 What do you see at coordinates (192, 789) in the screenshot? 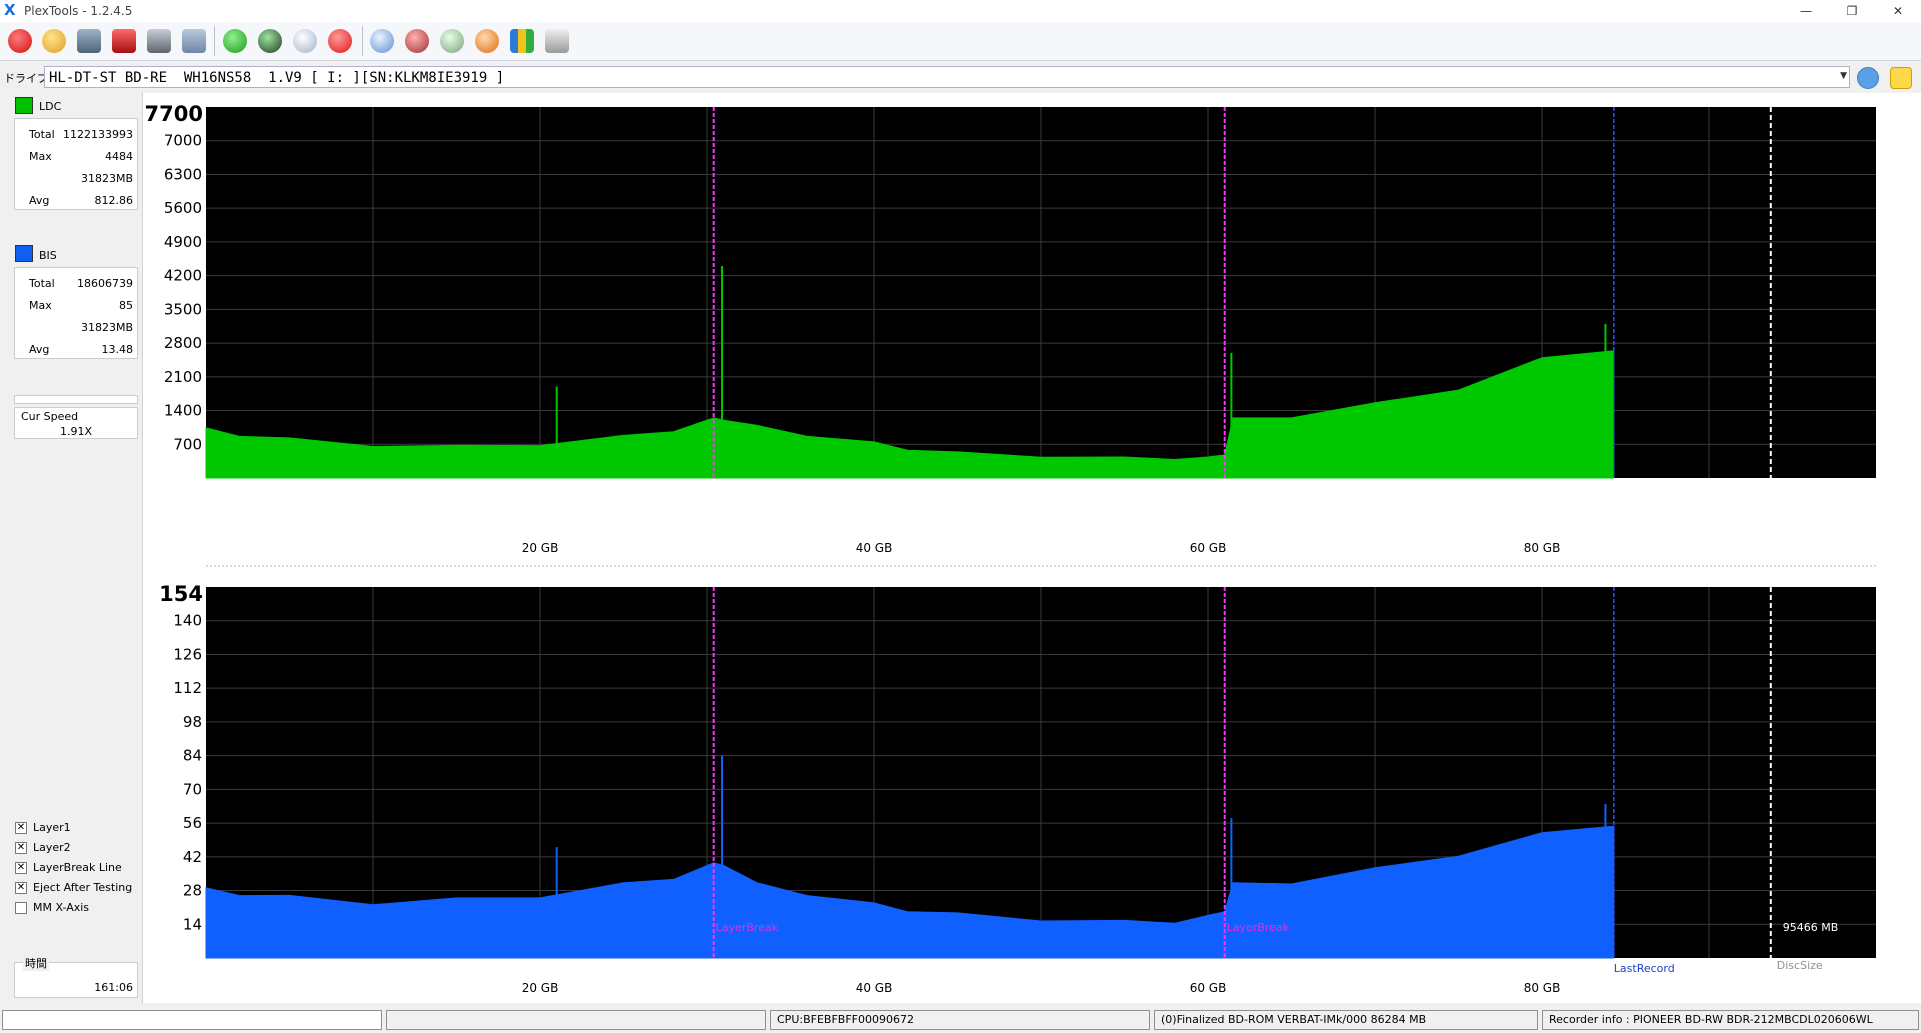
I see `bis-y-tick-label: 70` at bounding box center [192, 789].